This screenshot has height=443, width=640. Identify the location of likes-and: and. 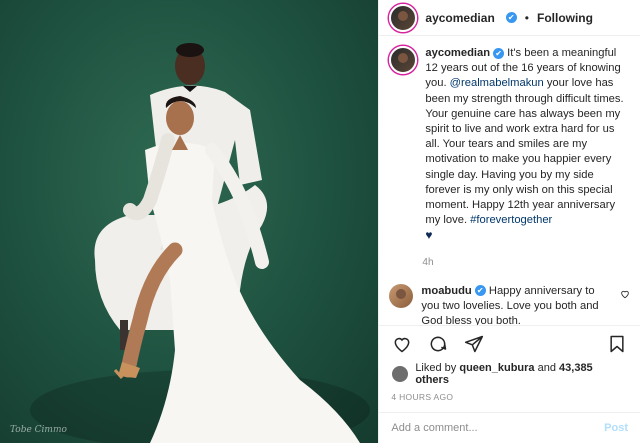
(546, 368).